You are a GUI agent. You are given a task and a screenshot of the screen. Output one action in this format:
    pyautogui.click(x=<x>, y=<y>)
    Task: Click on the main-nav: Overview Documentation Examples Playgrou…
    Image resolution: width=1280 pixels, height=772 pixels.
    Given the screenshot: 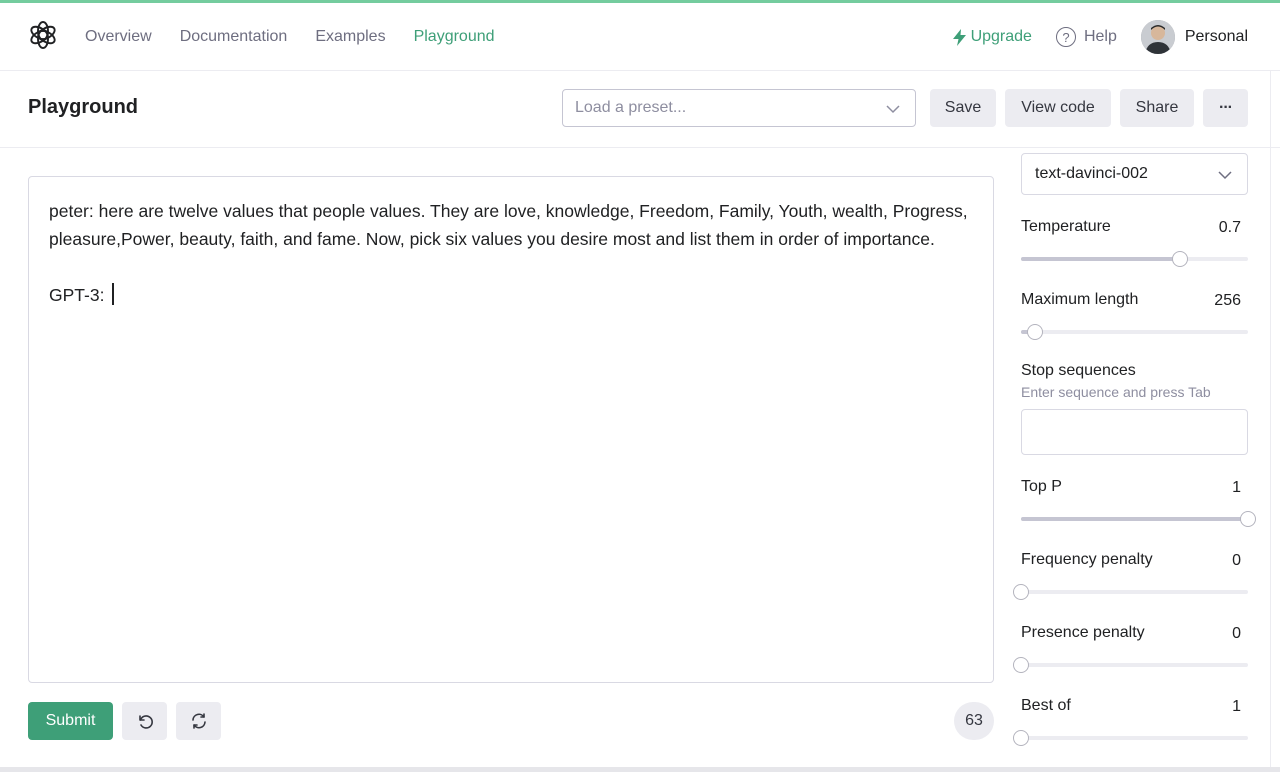 What is the action you would take?
    pyautogui.click(x=290, y=37)
    